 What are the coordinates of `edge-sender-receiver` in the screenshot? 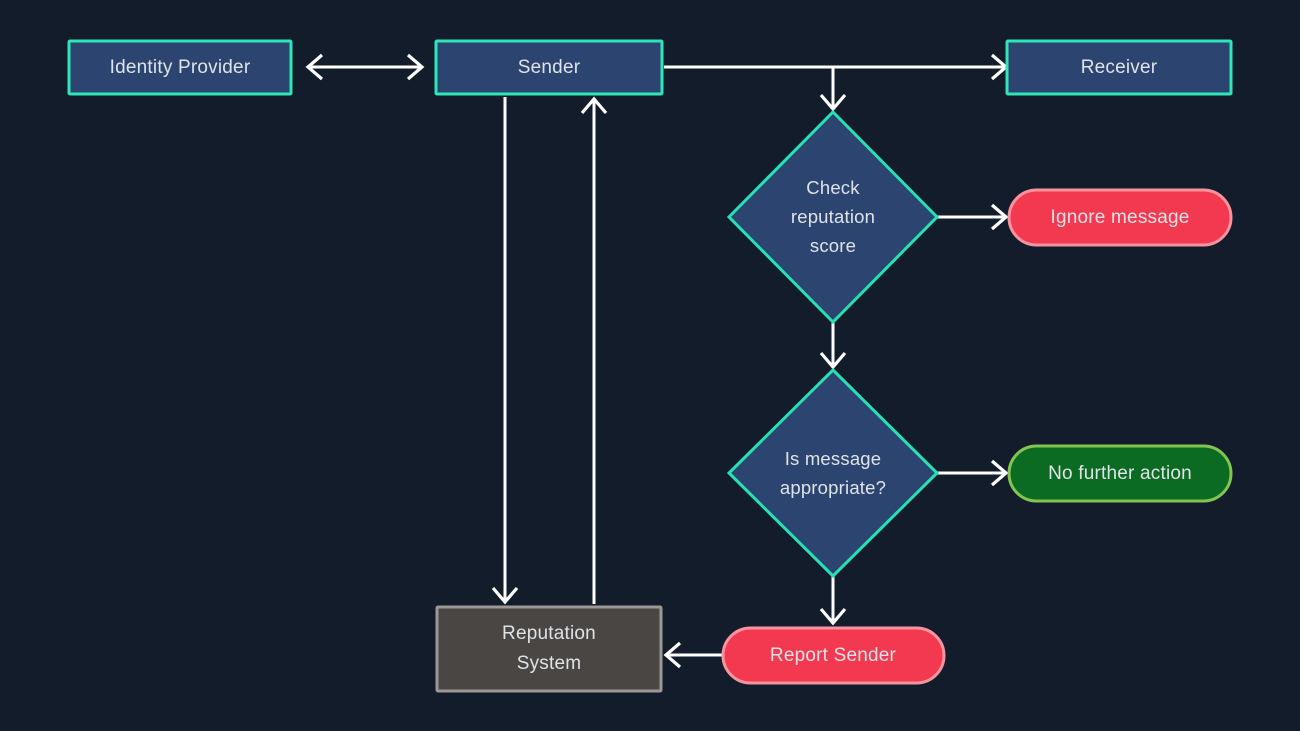 It's located at (836, 67).